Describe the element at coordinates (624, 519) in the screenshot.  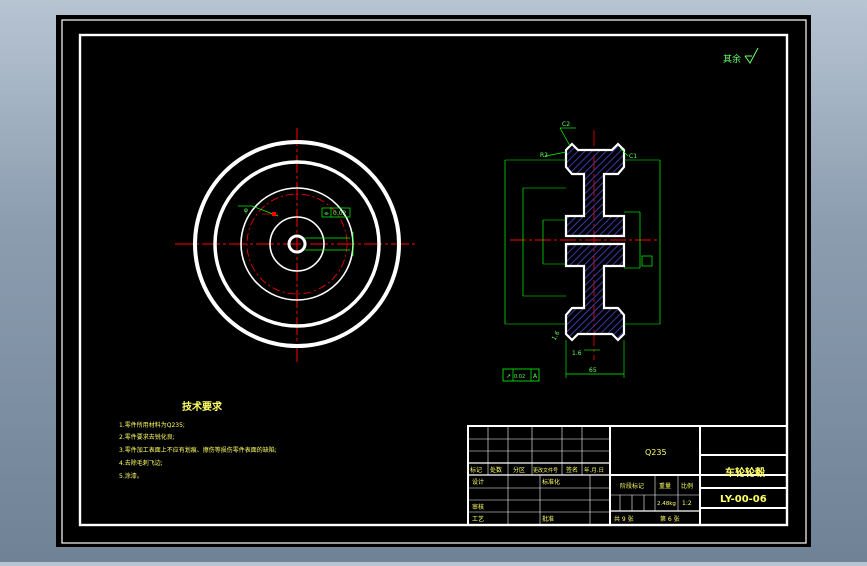
I see `sheet-count: 共 9 张` at that location.